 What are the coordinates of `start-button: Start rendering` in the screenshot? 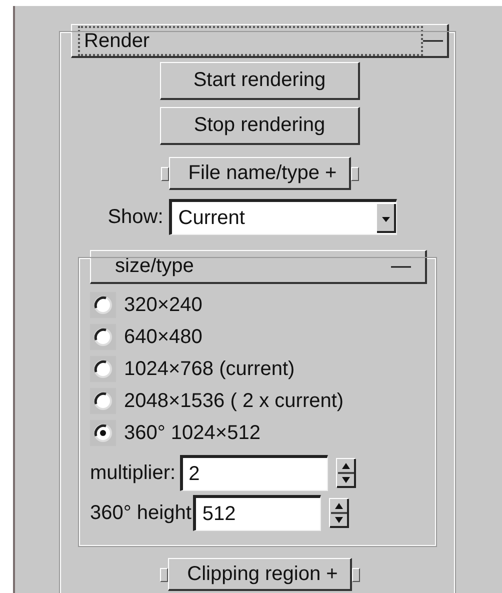 It's located at (260, 81).